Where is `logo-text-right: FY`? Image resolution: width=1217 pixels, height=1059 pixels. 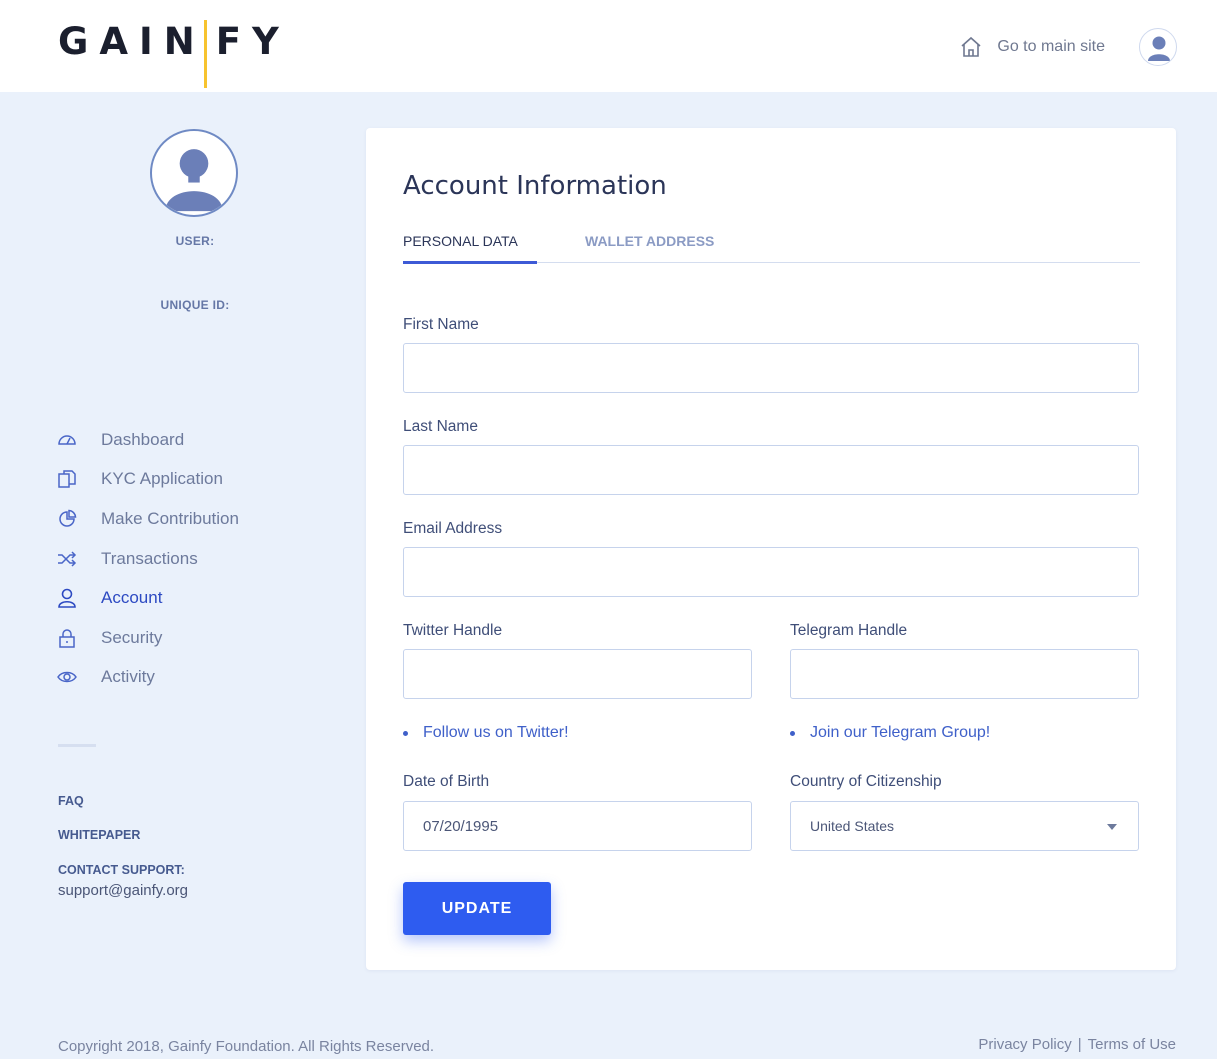
logo-text-right: FY is located at coordinates (252, 41).